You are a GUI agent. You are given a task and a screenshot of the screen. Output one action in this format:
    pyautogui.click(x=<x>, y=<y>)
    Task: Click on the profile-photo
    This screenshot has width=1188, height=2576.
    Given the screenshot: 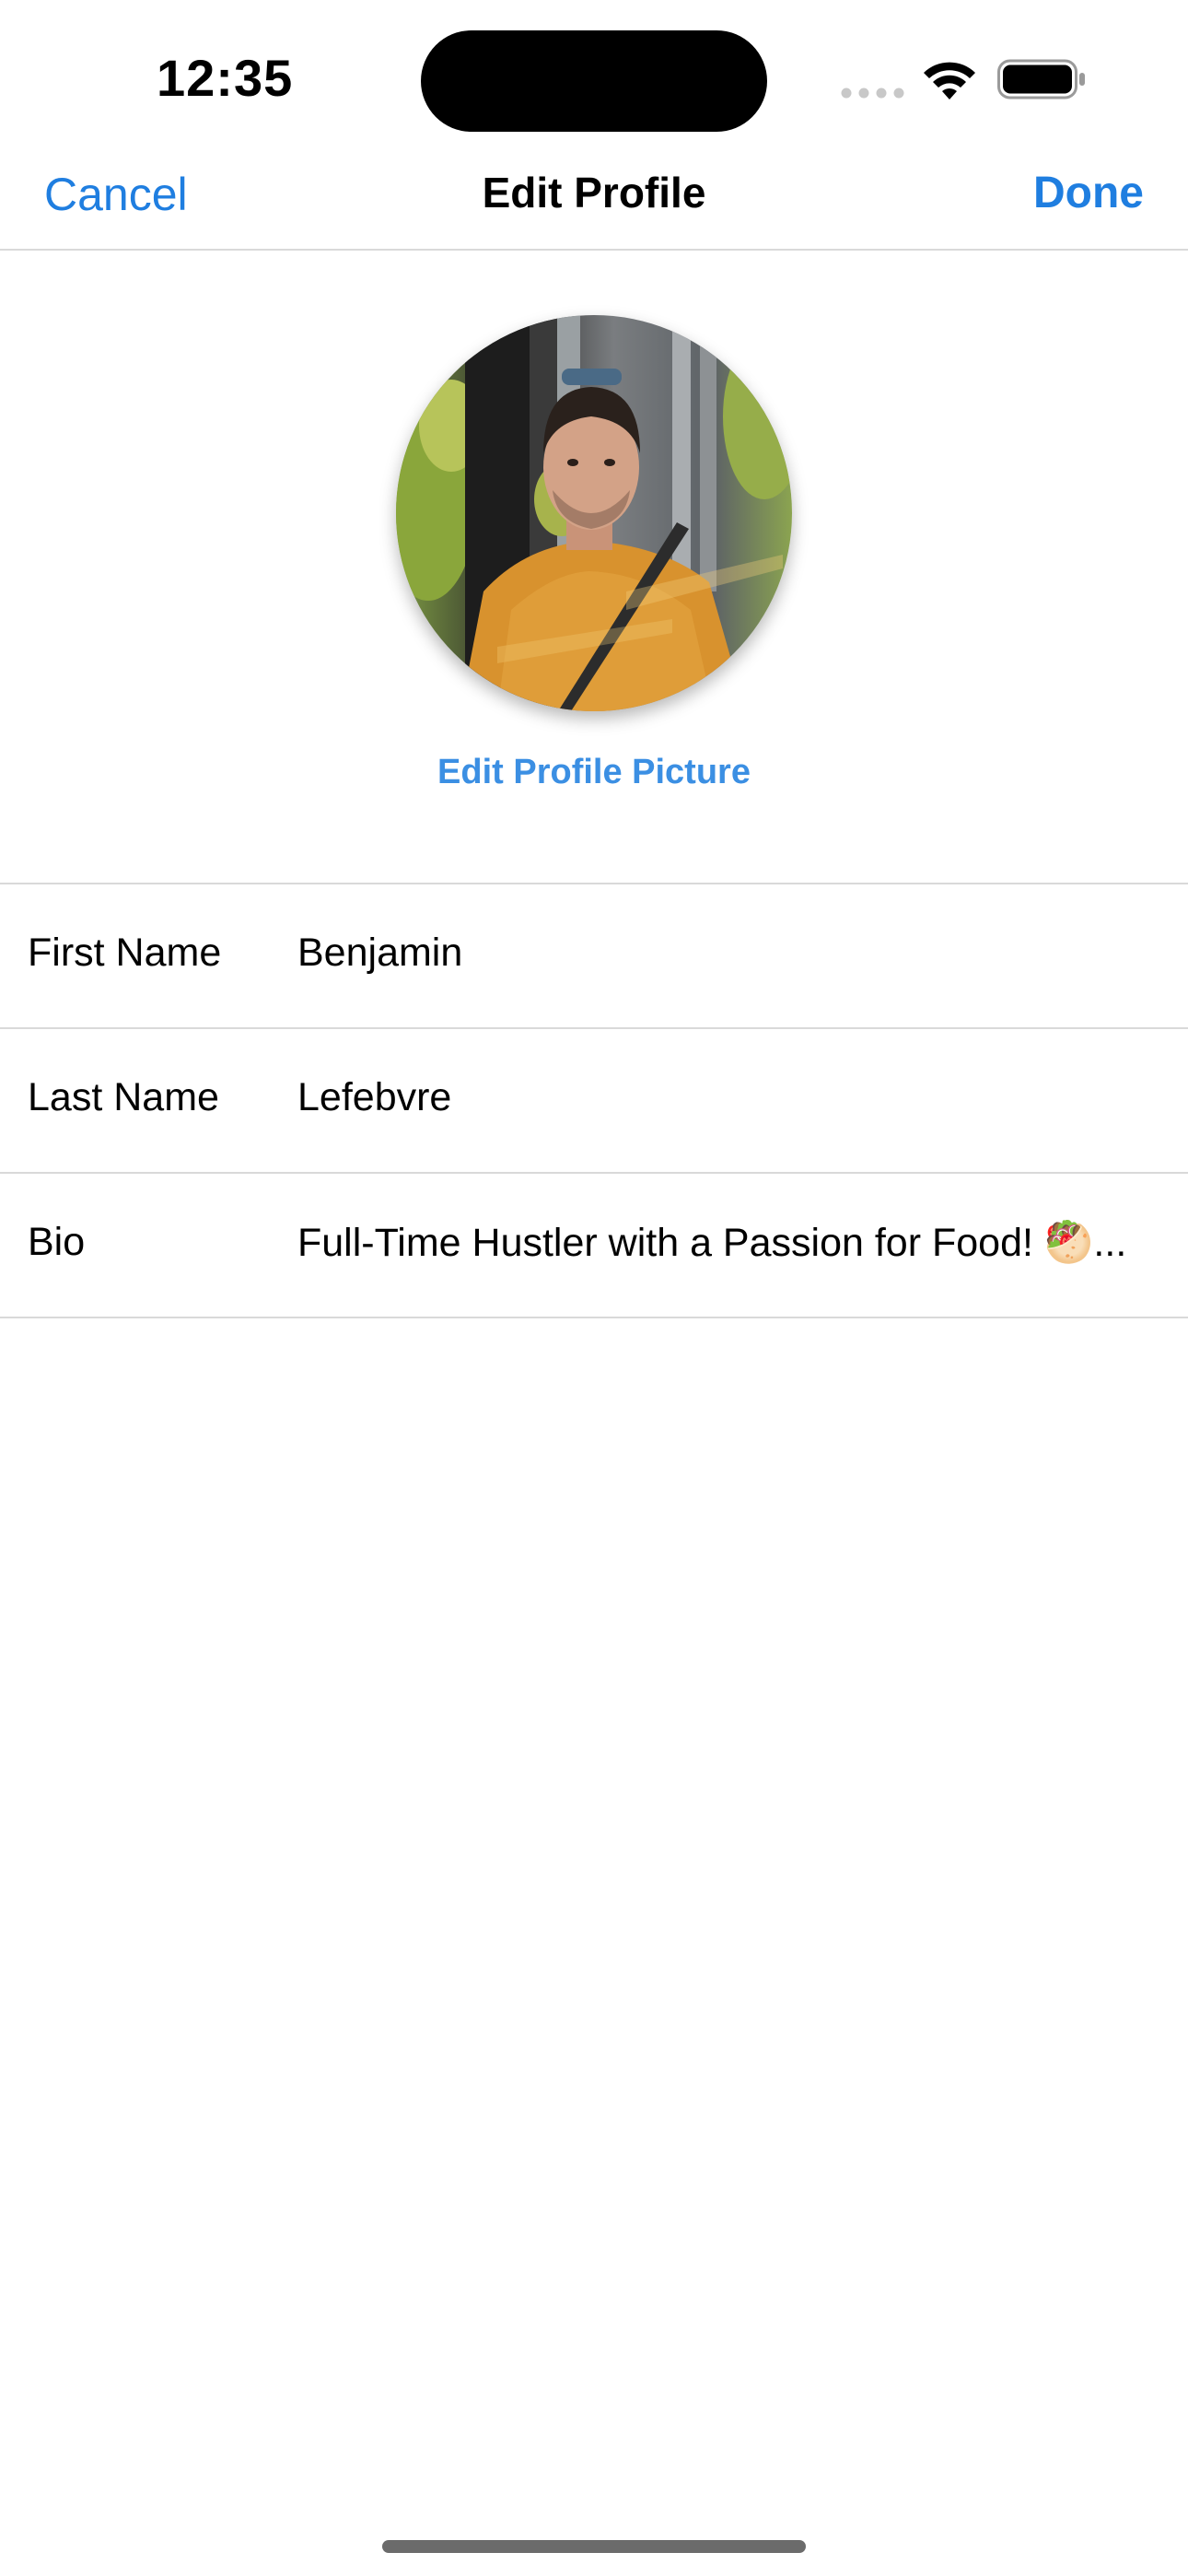 What is the action you would take?
    pyautogui.click(x=594, y=513)
    